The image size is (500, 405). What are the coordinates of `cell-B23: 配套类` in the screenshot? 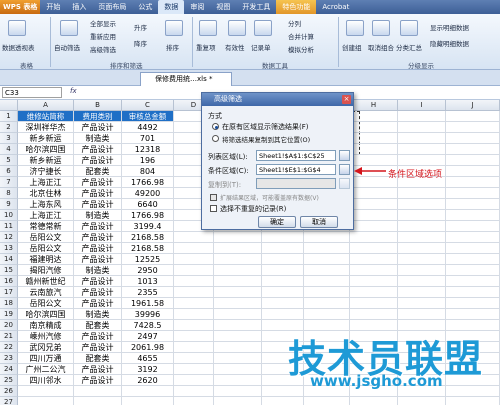 It's located at (98, 358).